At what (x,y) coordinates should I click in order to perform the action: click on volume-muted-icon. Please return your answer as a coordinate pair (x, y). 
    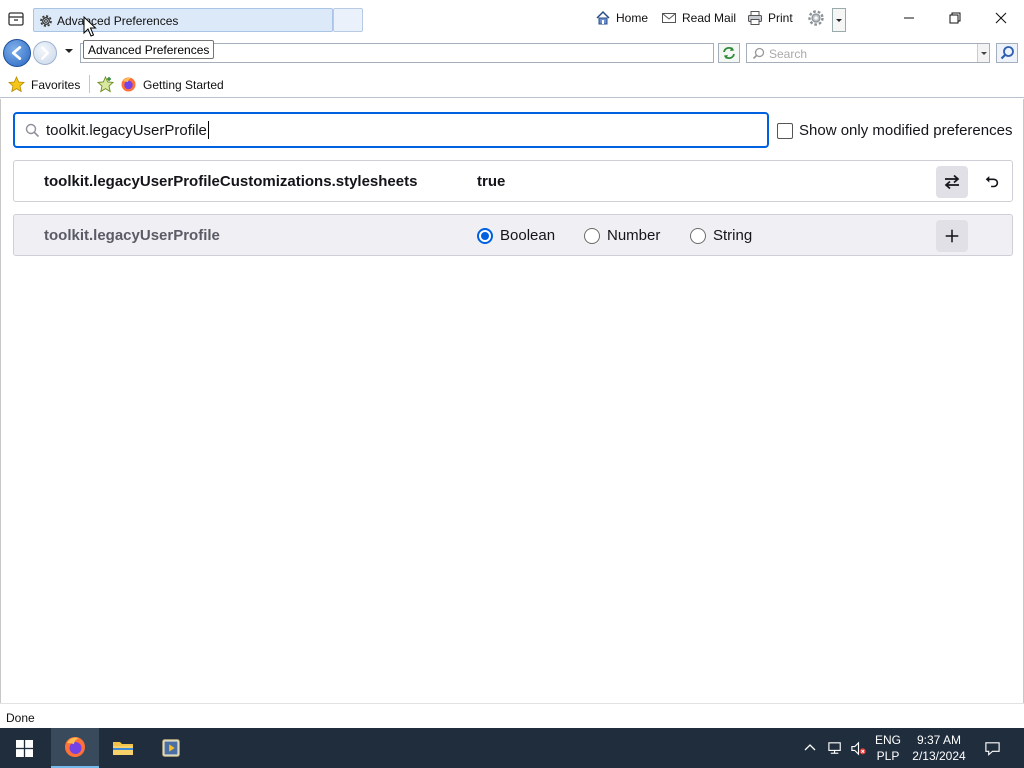
    Looking at the image, I should click on (858, 748).